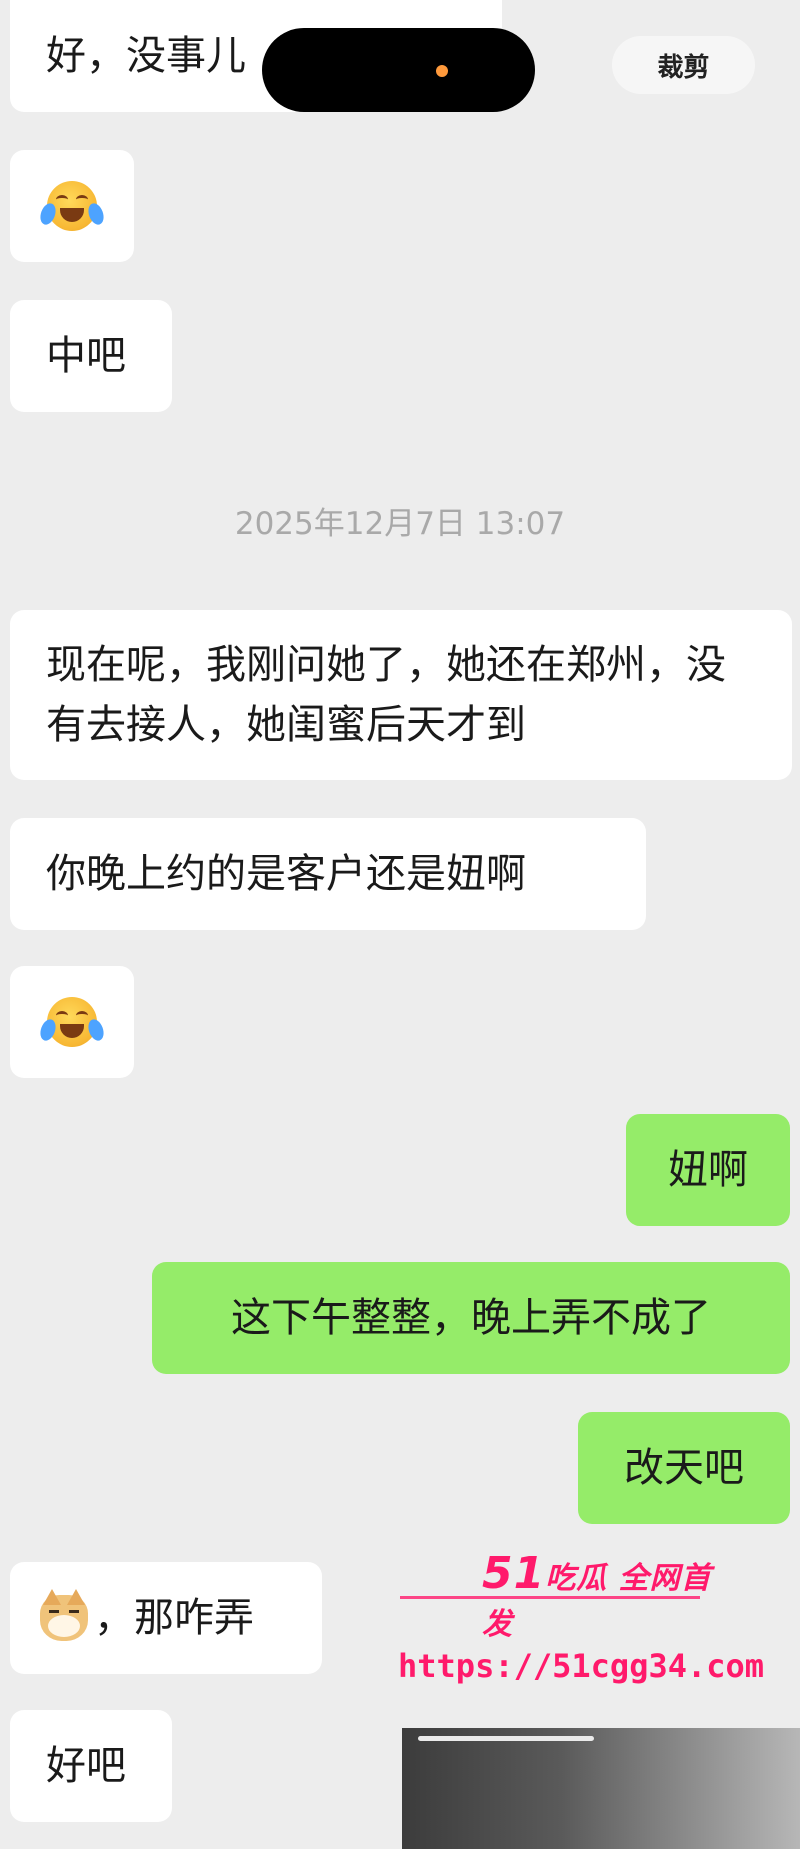  I want to click on crop-button: 裁剪, so click(683, 65).